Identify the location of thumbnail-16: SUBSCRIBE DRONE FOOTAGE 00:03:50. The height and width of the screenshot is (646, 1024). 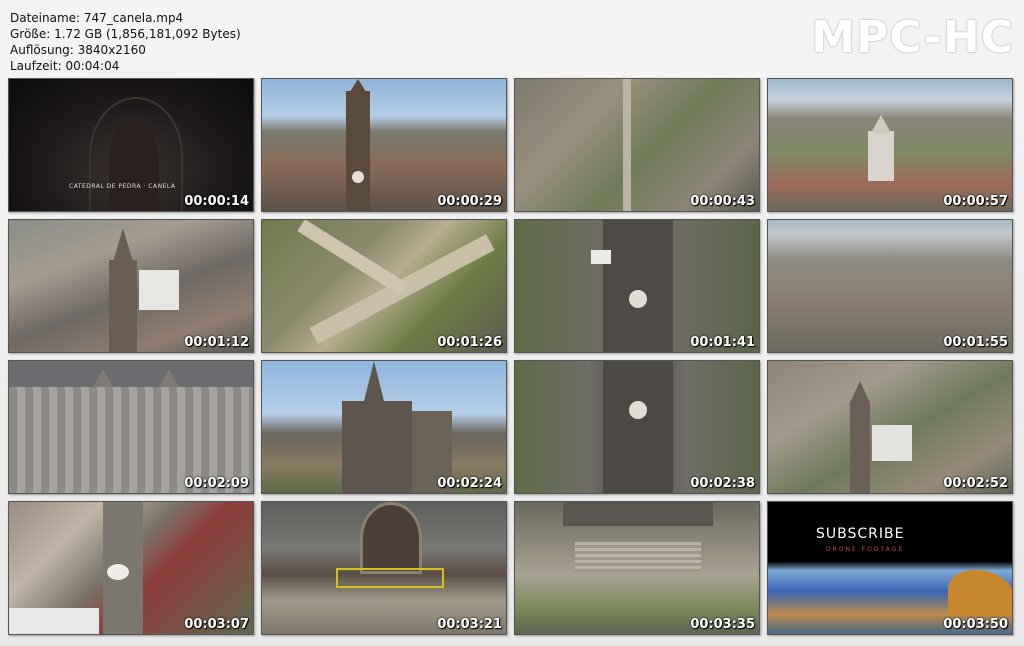
(890, 568).